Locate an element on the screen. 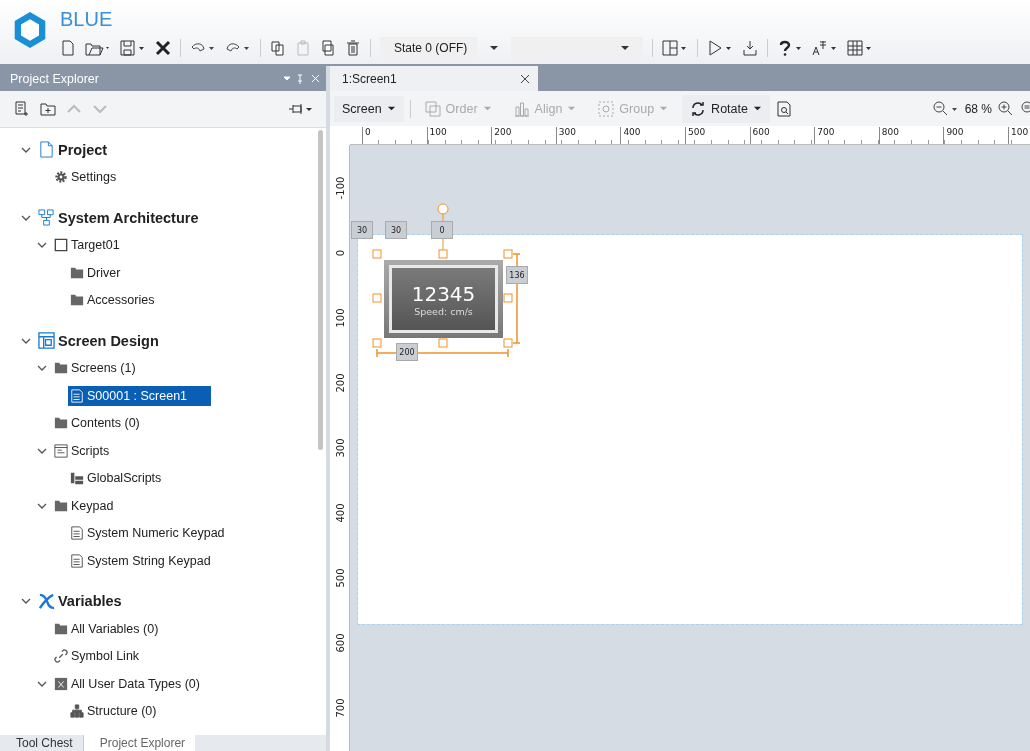 Image resolution: width=1030 pixels, height=751 pixels. tree-item: Variables is located at coordinates (81, 601).